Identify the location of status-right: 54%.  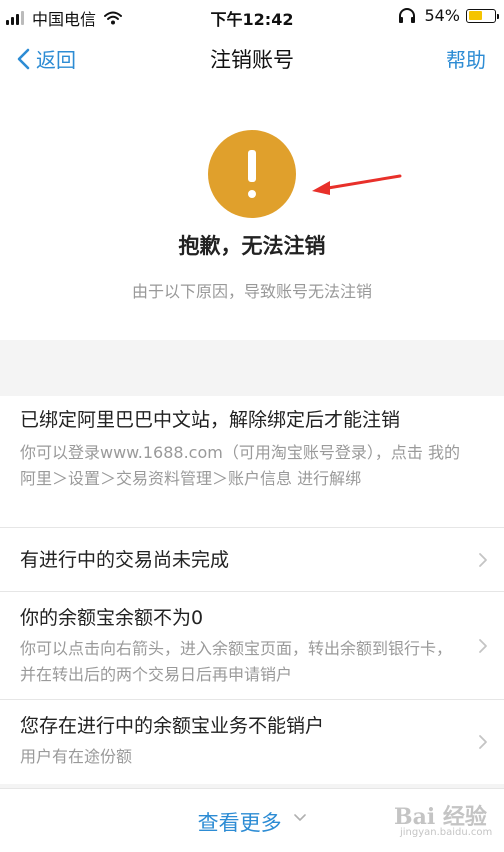
(448, 15).